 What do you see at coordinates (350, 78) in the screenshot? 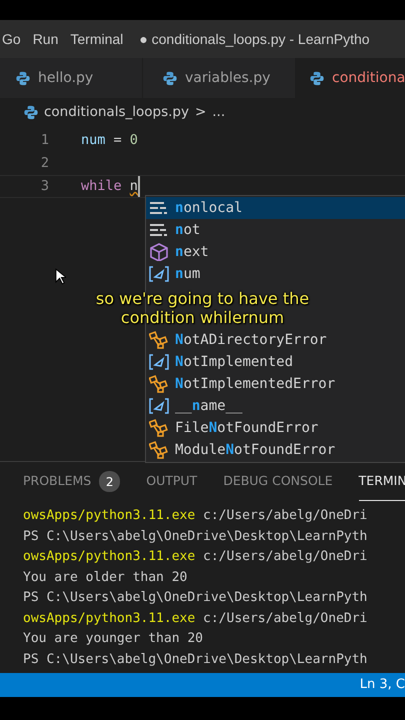
I see `file-tab: conditiona` at bounding box center [350, 78].